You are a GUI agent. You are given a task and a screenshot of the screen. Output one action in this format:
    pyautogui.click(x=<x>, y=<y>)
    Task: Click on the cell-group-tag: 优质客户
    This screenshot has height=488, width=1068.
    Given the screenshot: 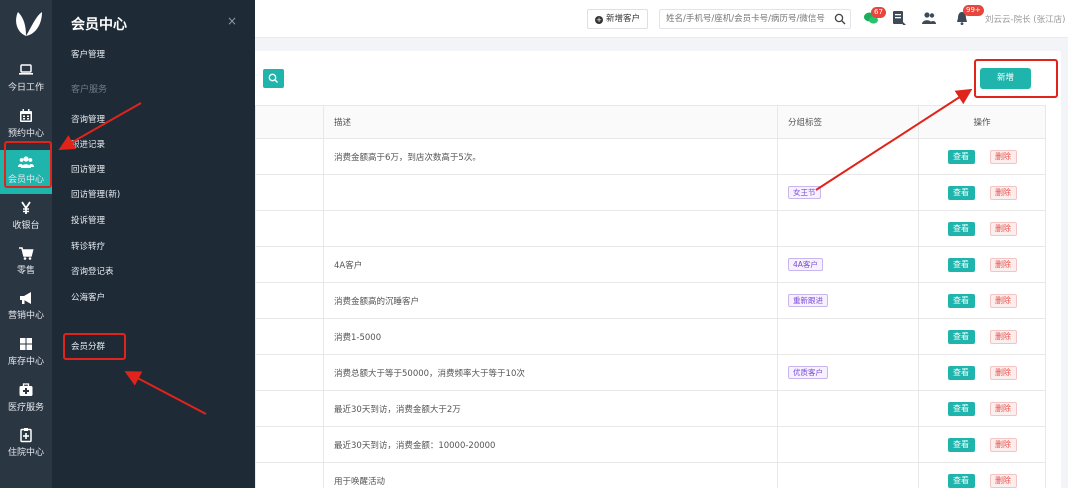 What is the action you would take?
    pyautogui.click(x=848, y=372)
    